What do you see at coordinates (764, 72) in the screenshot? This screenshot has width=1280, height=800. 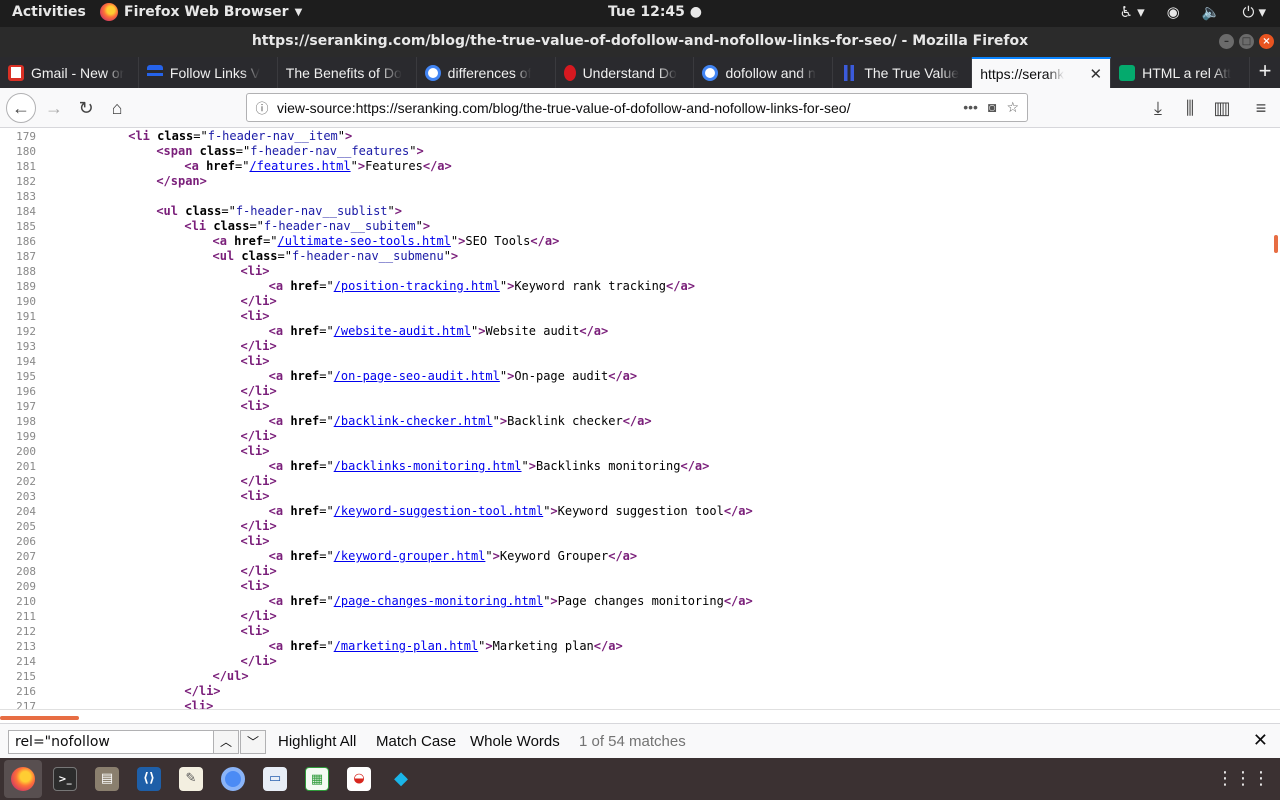 I see `tab: dofollow and n` at bounding box center [764, 72].